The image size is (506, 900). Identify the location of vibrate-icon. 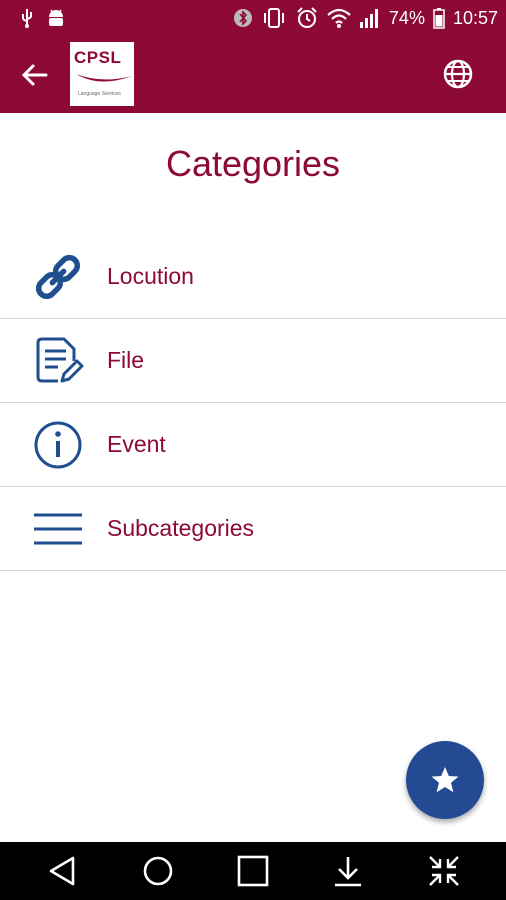
(273, 18).